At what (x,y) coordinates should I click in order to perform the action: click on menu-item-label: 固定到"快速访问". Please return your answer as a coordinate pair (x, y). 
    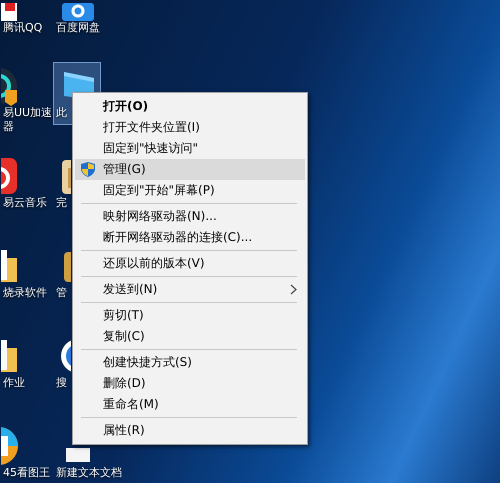
    Looking at the image, I should click on (150, 148).